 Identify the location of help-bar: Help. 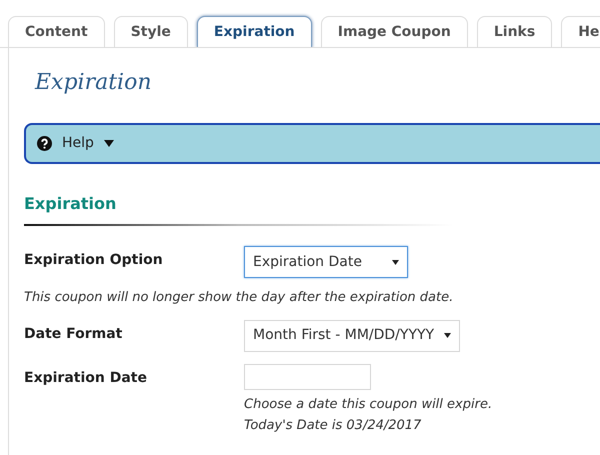
(312, 143).